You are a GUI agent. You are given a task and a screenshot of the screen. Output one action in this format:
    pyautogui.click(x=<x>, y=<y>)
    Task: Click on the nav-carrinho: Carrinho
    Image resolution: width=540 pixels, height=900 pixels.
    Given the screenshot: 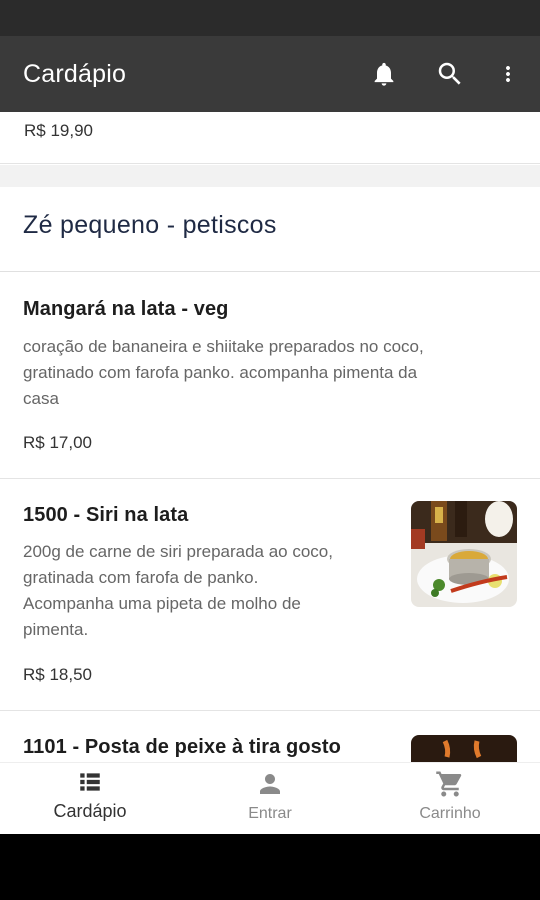 What is the action you would take?
    pyautogui.click(x=450, y=798)
    